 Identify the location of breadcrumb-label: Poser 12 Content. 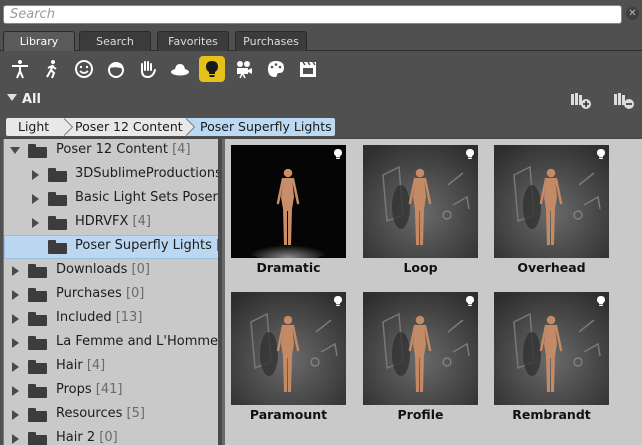
(129, 126).